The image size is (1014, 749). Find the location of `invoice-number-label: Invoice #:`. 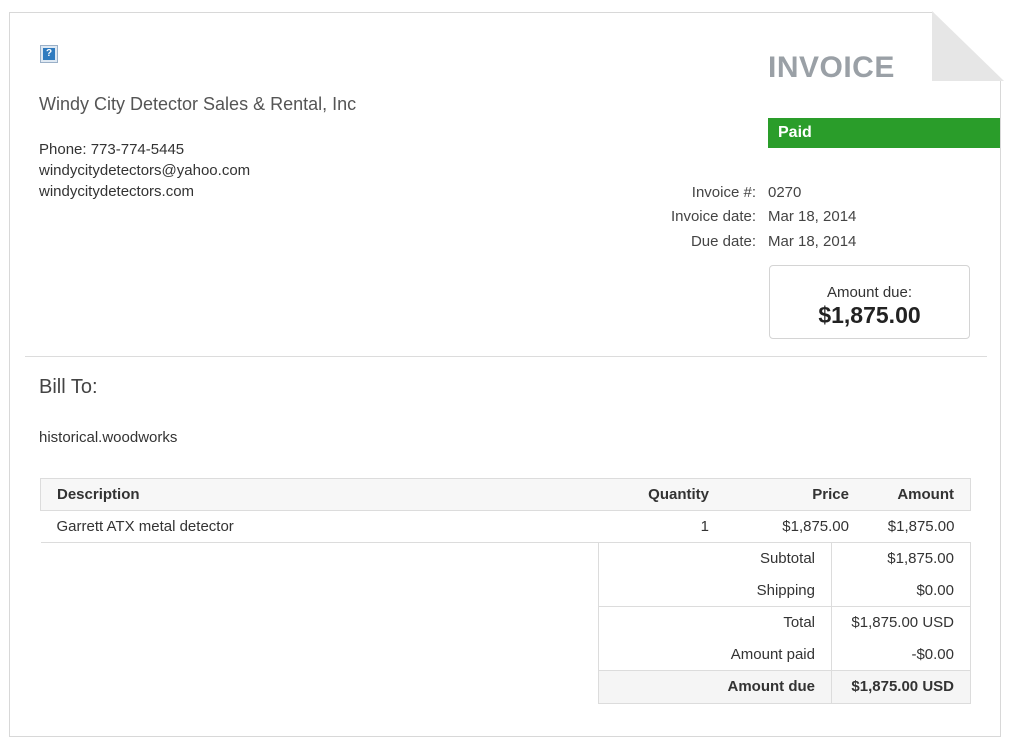

invoice-number-label: Invoice #: is located at coordinates (723, 192).